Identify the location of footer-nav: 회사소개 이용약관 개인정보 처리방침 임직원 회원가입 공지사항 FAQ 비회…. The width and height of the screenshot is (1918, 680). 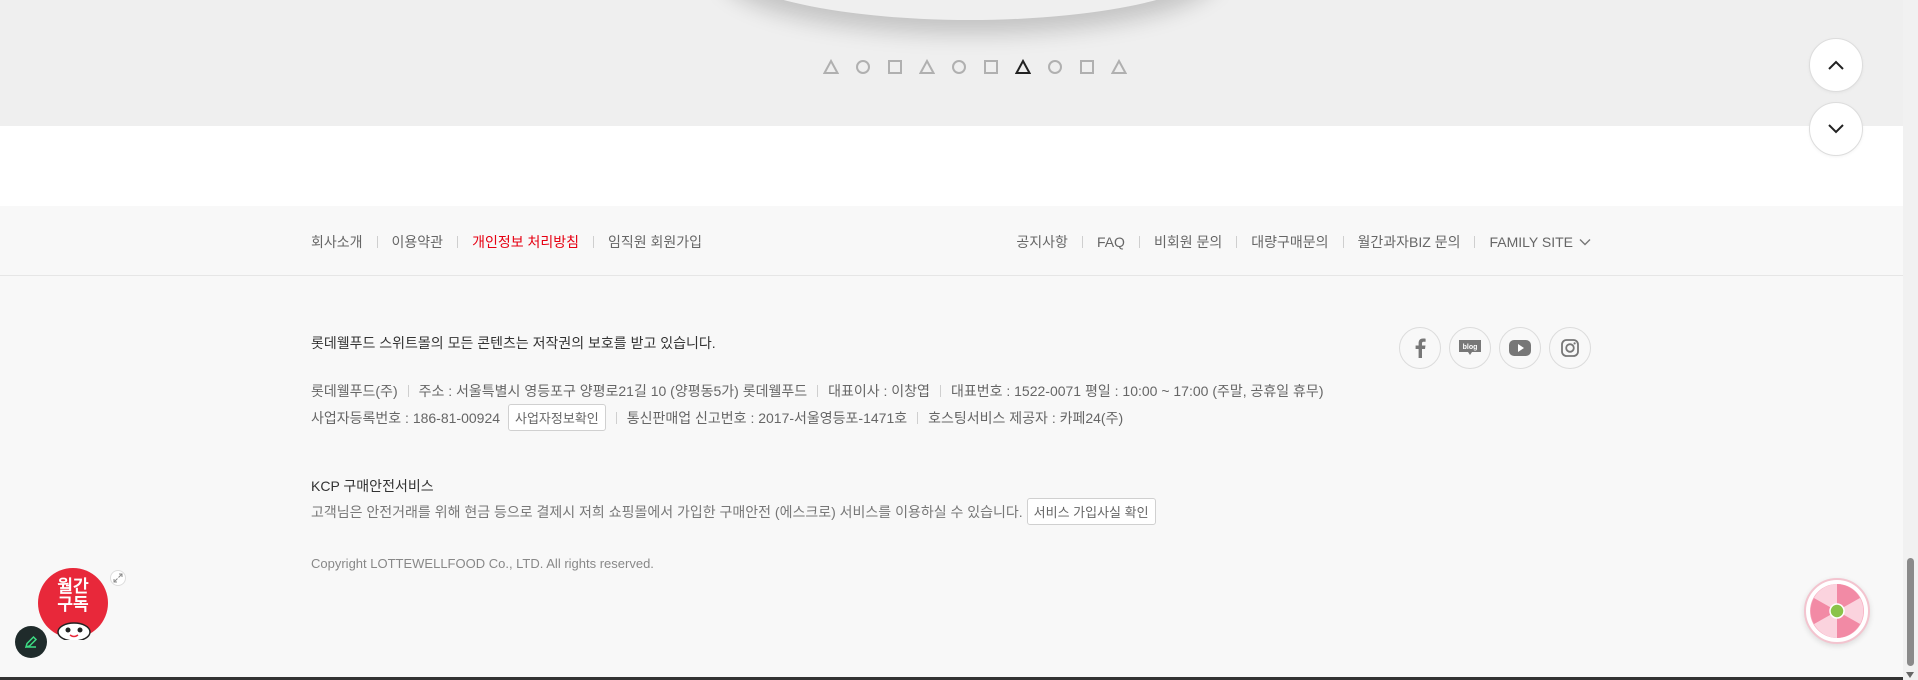
(951, 241).